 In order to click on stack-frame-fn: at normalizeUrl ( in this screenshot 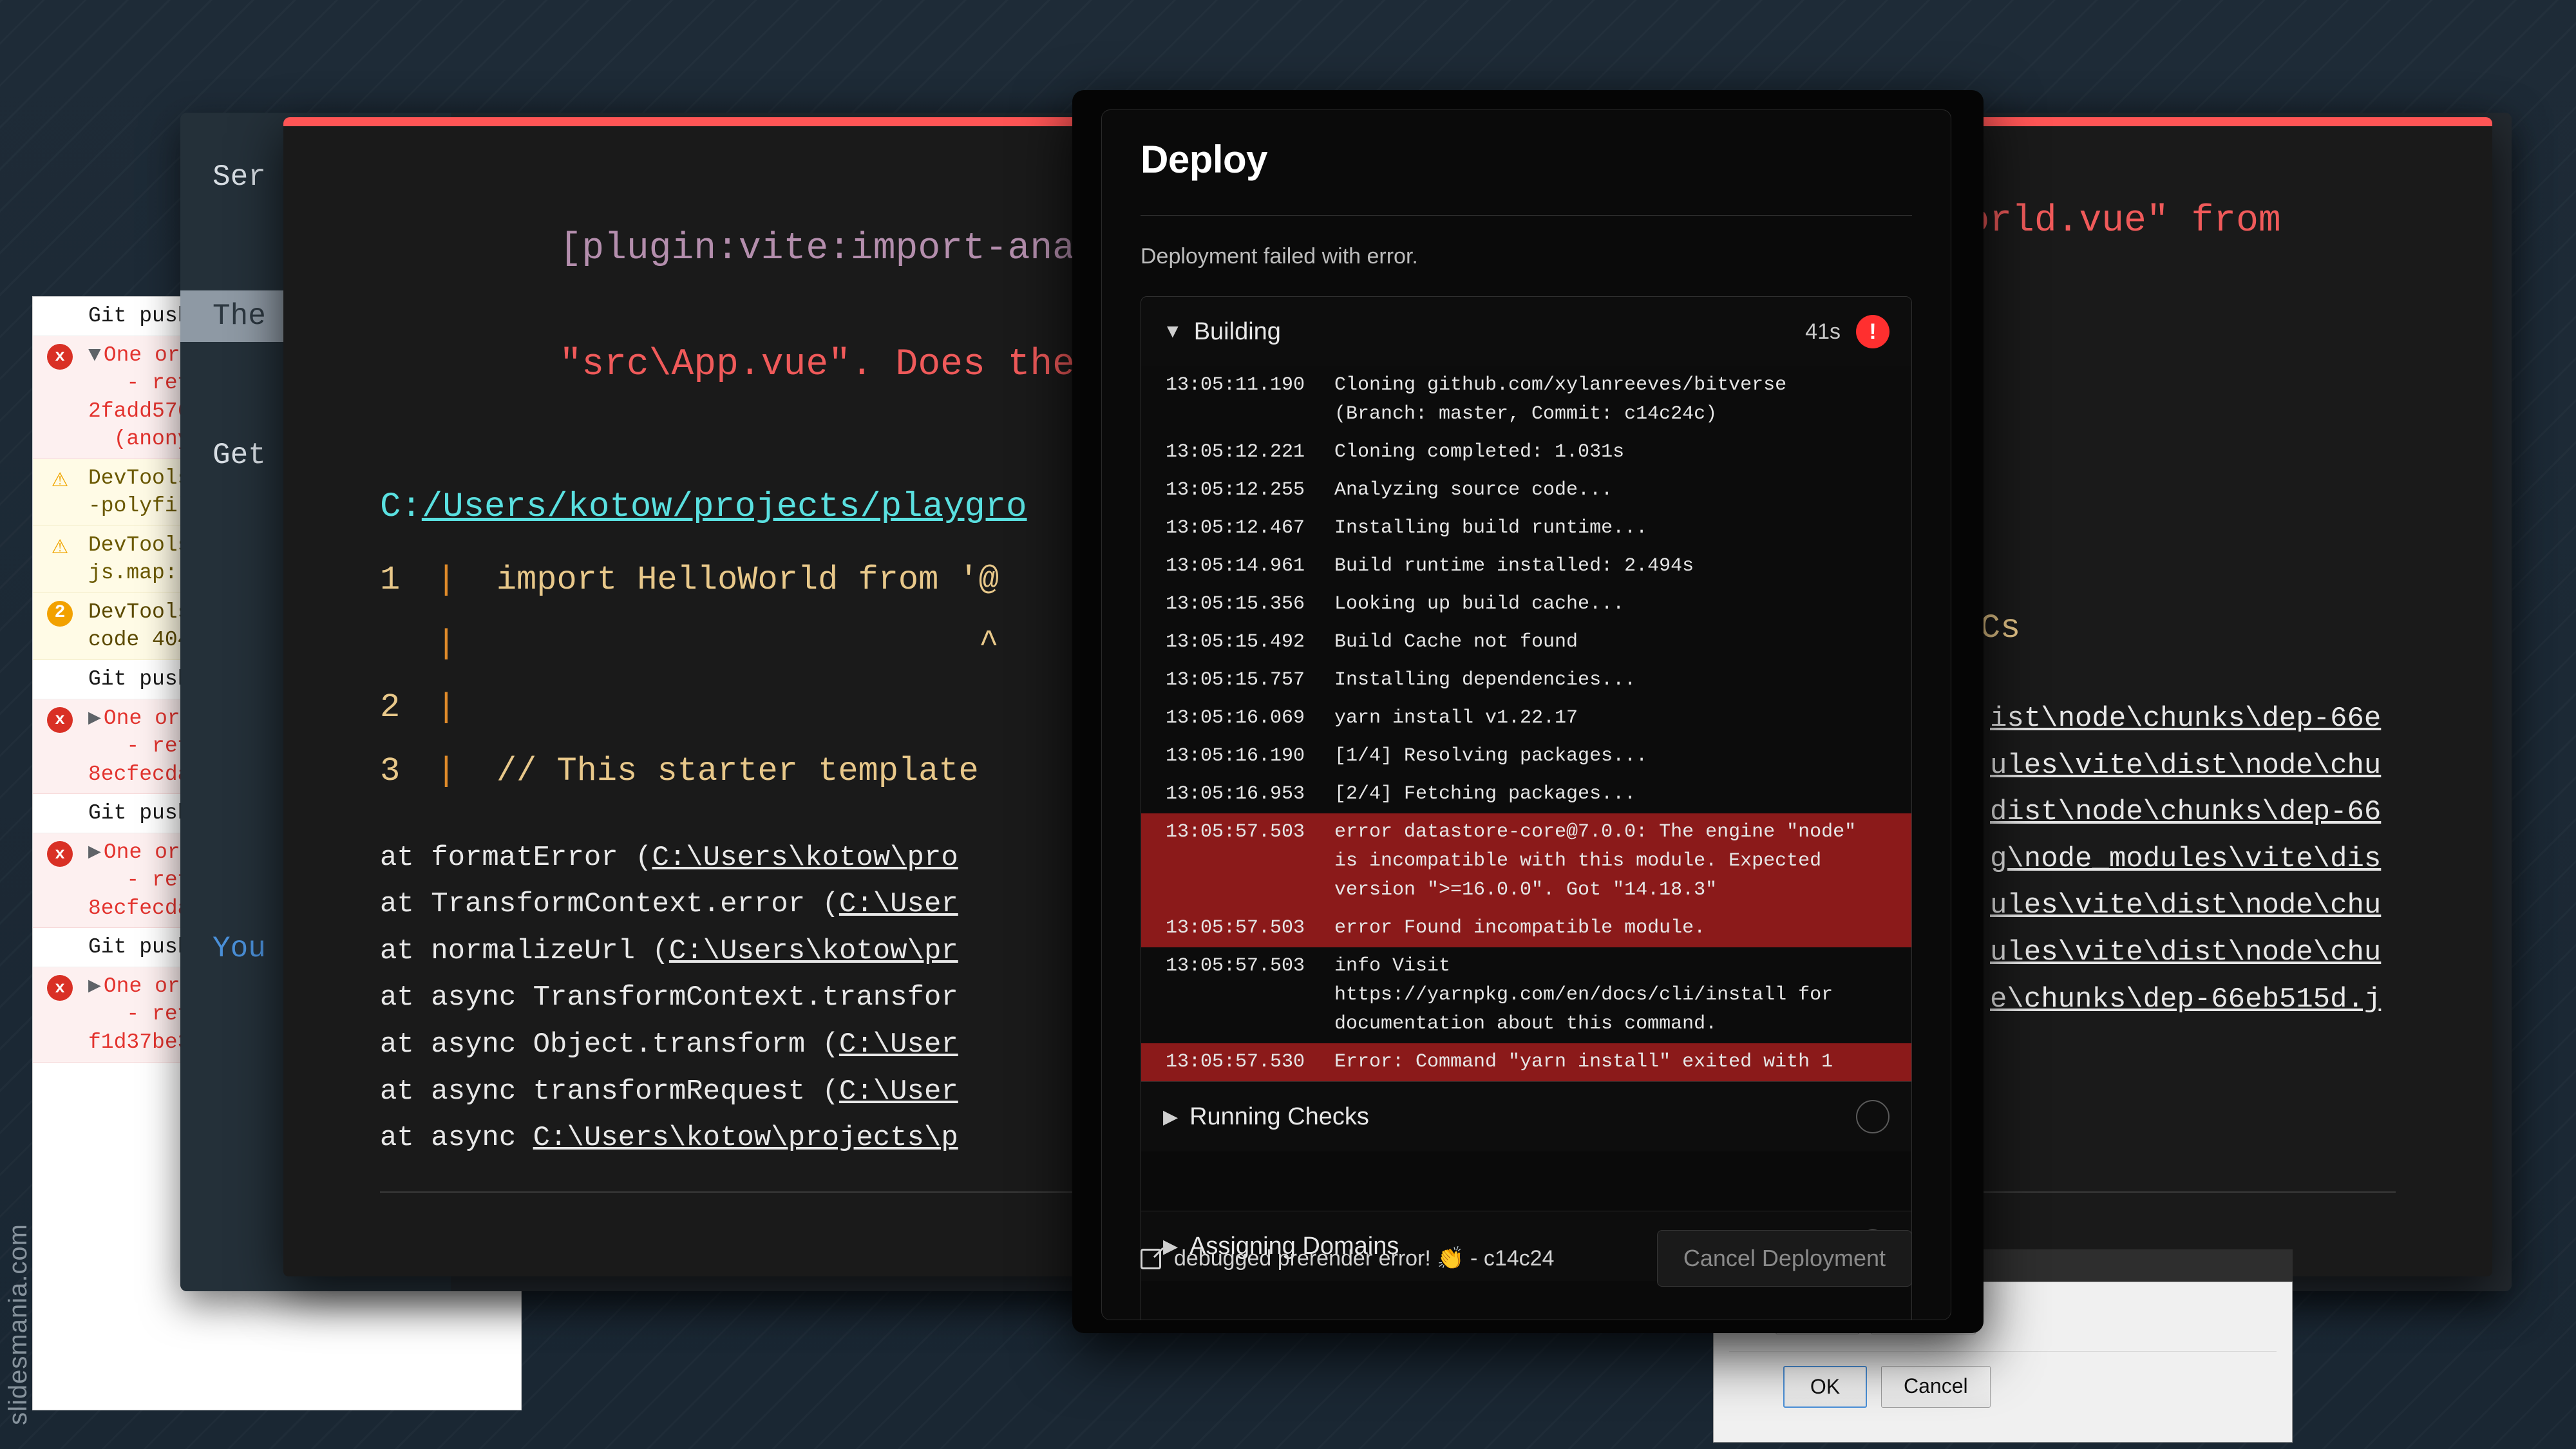, I will do `click(524, 950)`.